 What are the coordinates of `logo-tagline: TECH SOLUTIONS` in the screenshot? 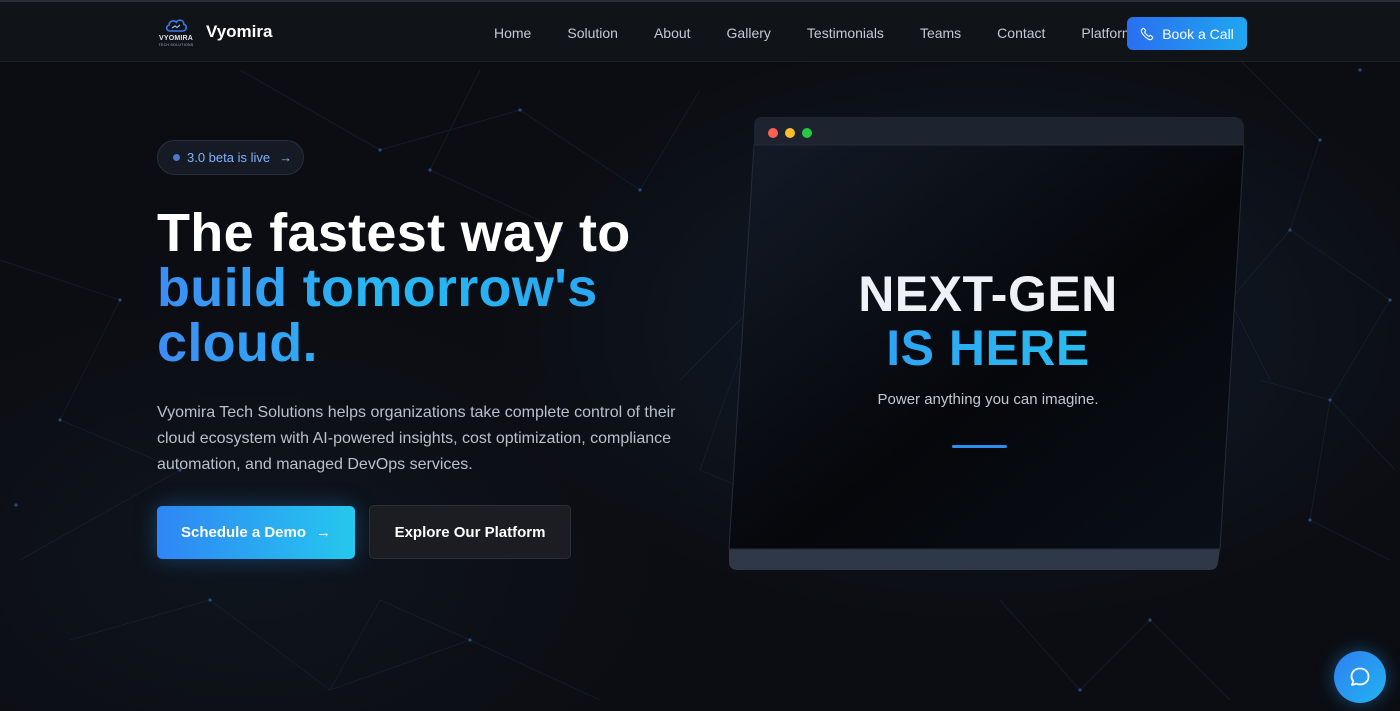 It's located at (176, 45).